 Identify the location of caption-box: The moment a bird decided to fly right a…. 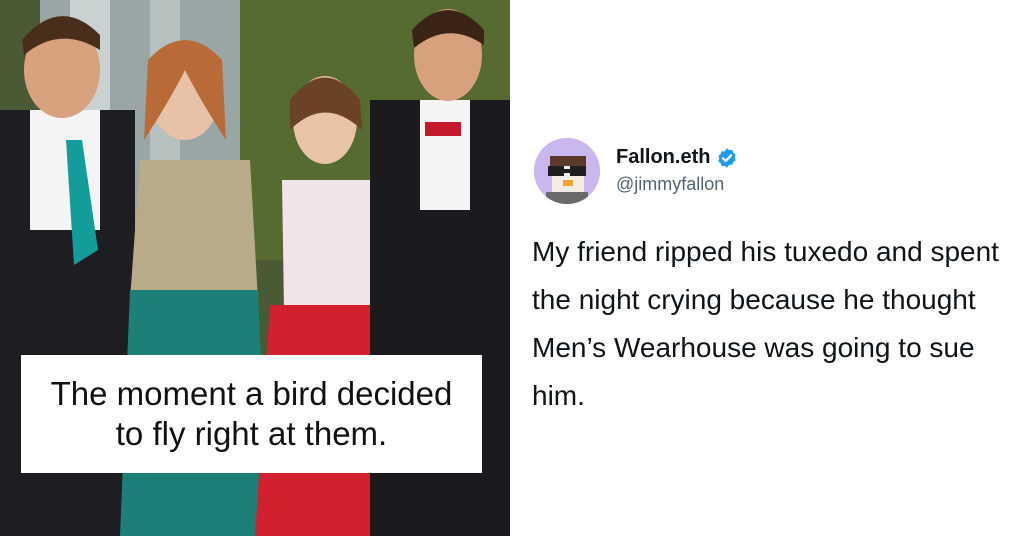
(251, 414).